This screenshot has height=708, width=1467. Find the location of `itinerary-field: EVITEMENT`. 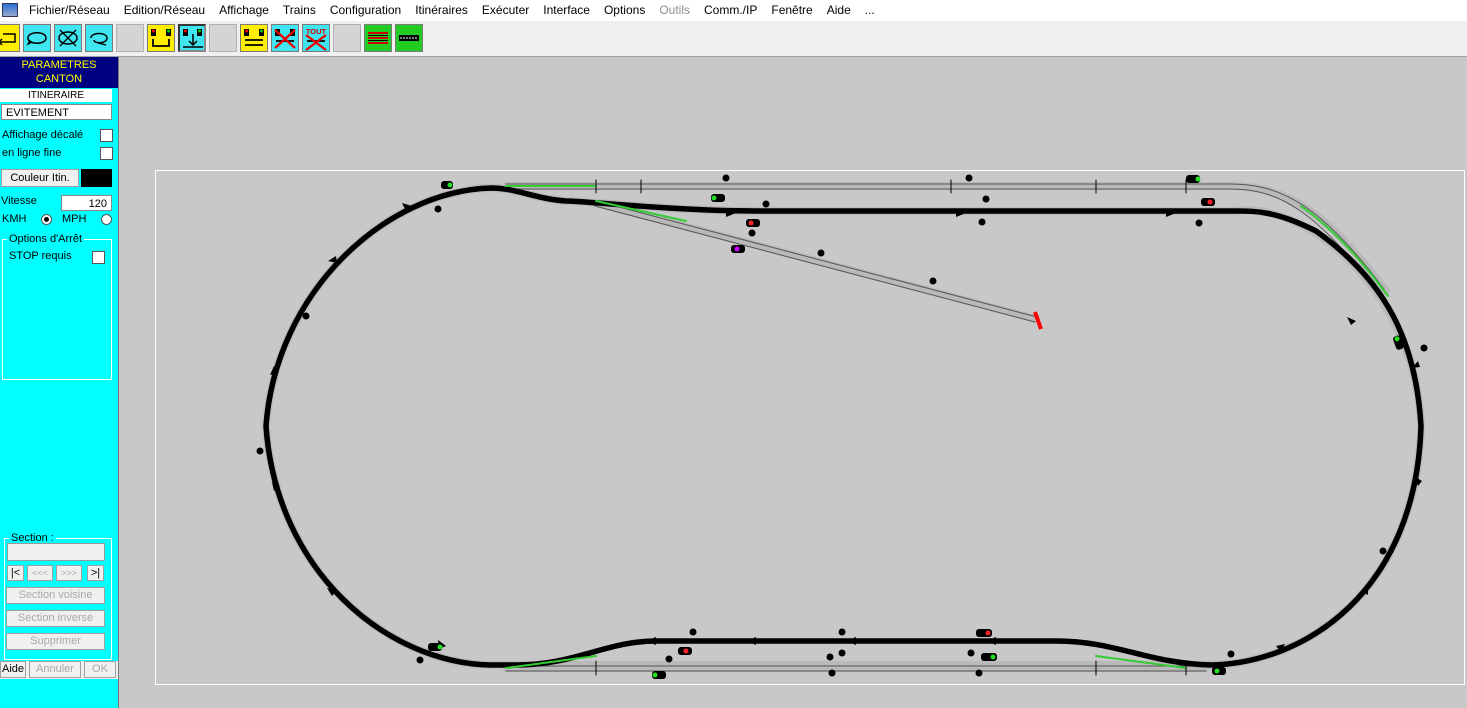

itinerary-field: EVITEMENT is located at coordinates (56, 112).